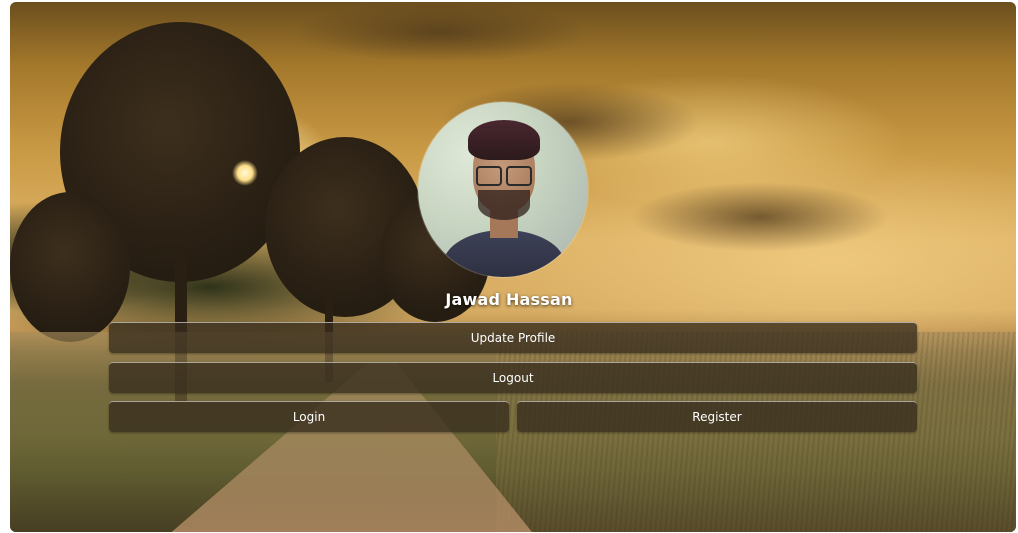  Describe the element at coordinates (504, 176) in the screenshot. I see `glasses-icon` at that location.